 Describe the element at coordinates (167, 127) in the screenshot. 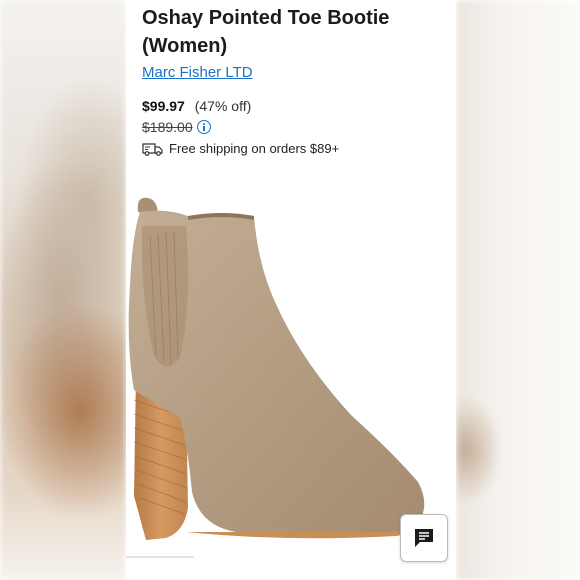

I see `original-price: $189.00` at that location.